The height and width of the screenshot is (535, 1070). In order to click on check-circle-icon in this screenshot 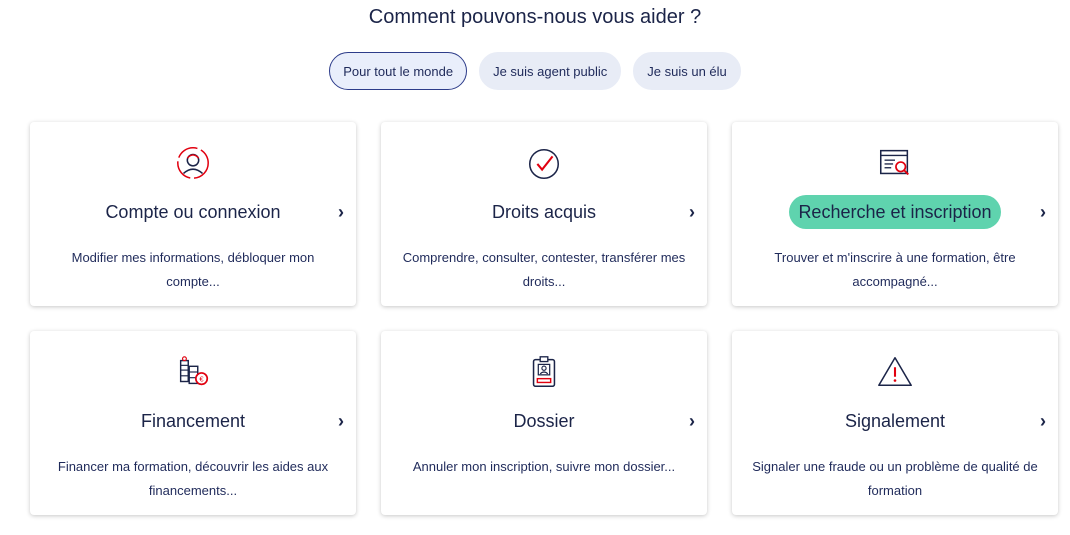, I will do `click(544, 163)`.